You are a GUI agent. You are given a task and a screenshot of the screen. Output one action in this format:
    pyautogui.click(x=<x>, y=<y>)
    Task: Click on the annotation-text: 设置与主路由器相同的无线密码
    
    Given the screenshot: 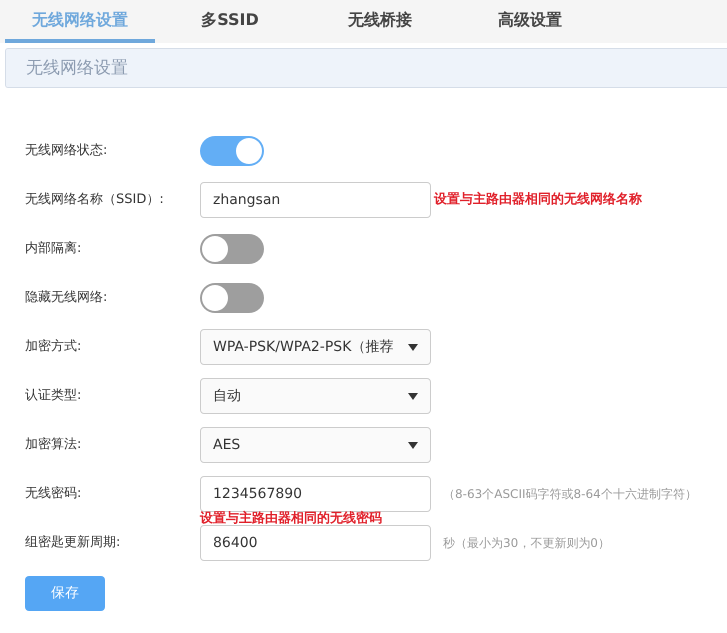 What is the action you would take?
    pyautogui.click(x=291, y=519)
    